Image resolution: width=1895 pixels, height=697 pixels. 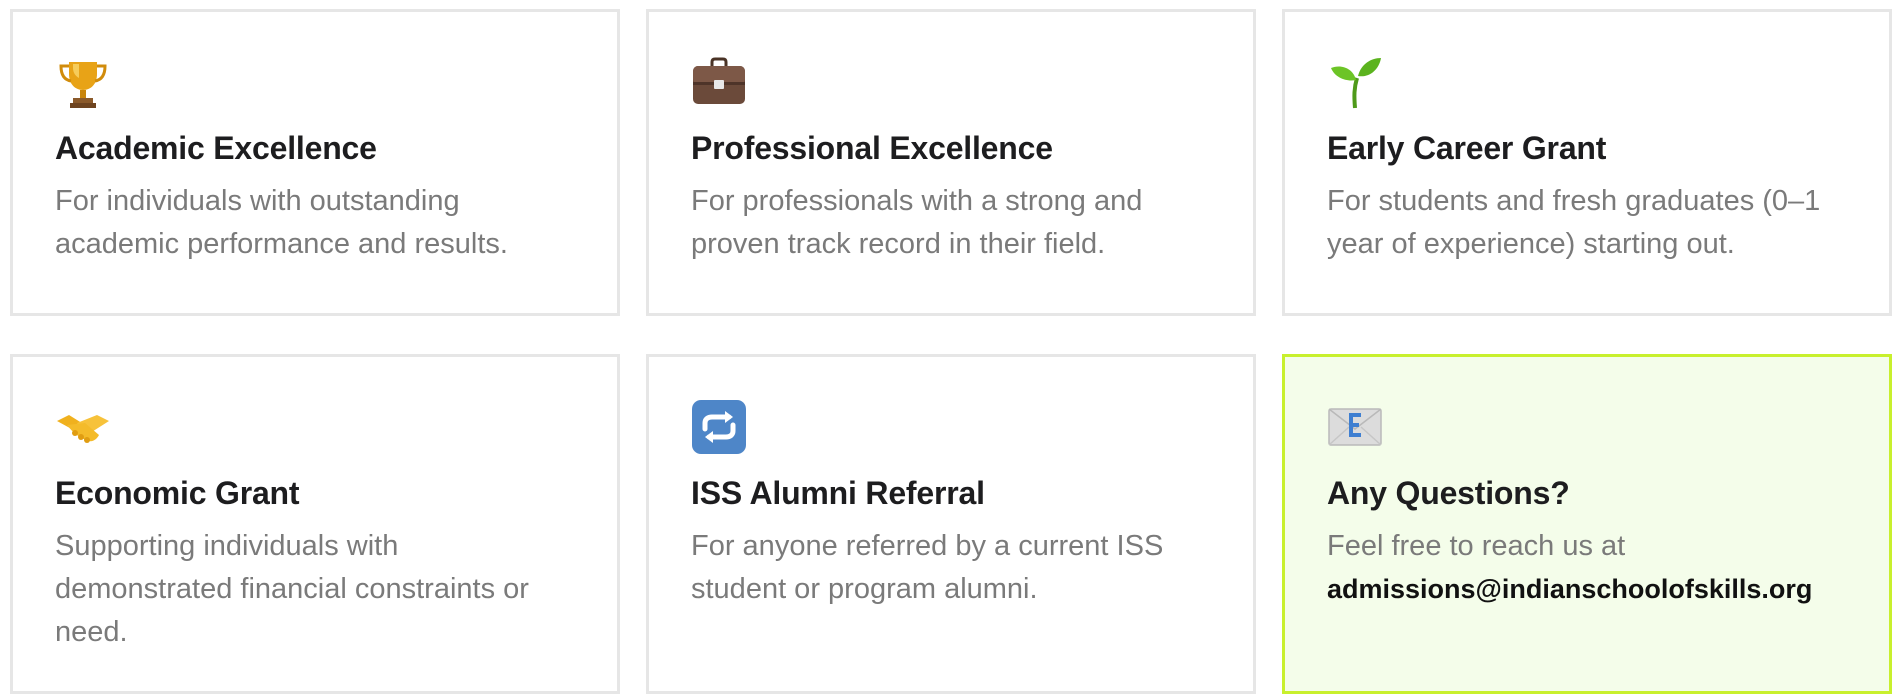 I want to click on email-envelope-icon, so click(x=1355, y=427).